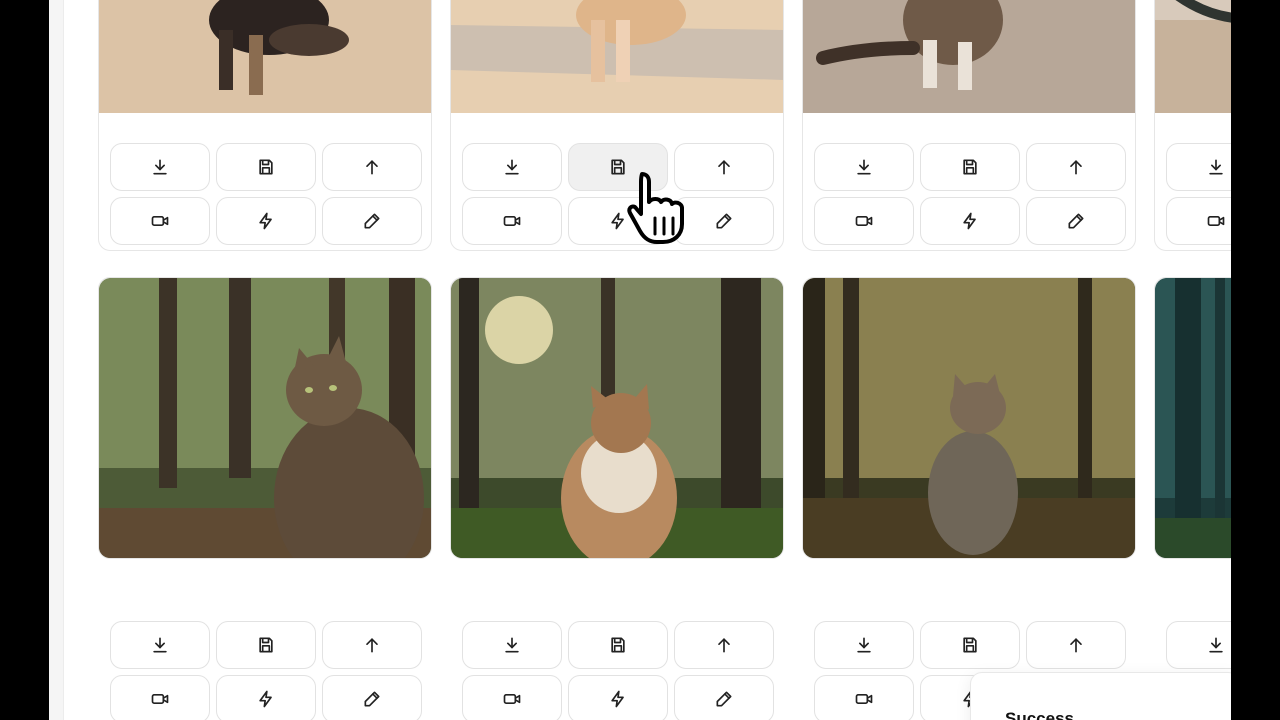 The width and height of the screenshot is (1280, 720). What do you see at coordinates (1100, 696) in the screenshot?
I see `success-toast: Success` at bounding box center [1100, 696].